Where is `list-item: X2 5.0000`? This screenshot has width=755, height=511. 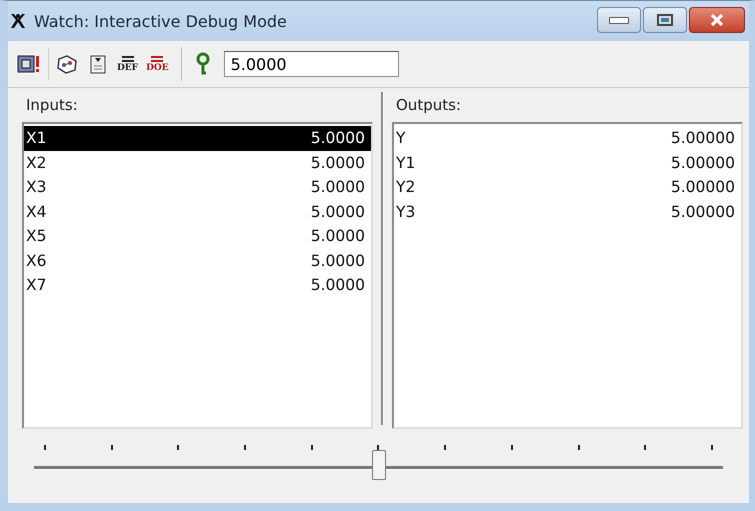 list-item: X2 5.0000 is located at coordinates (197, 162).